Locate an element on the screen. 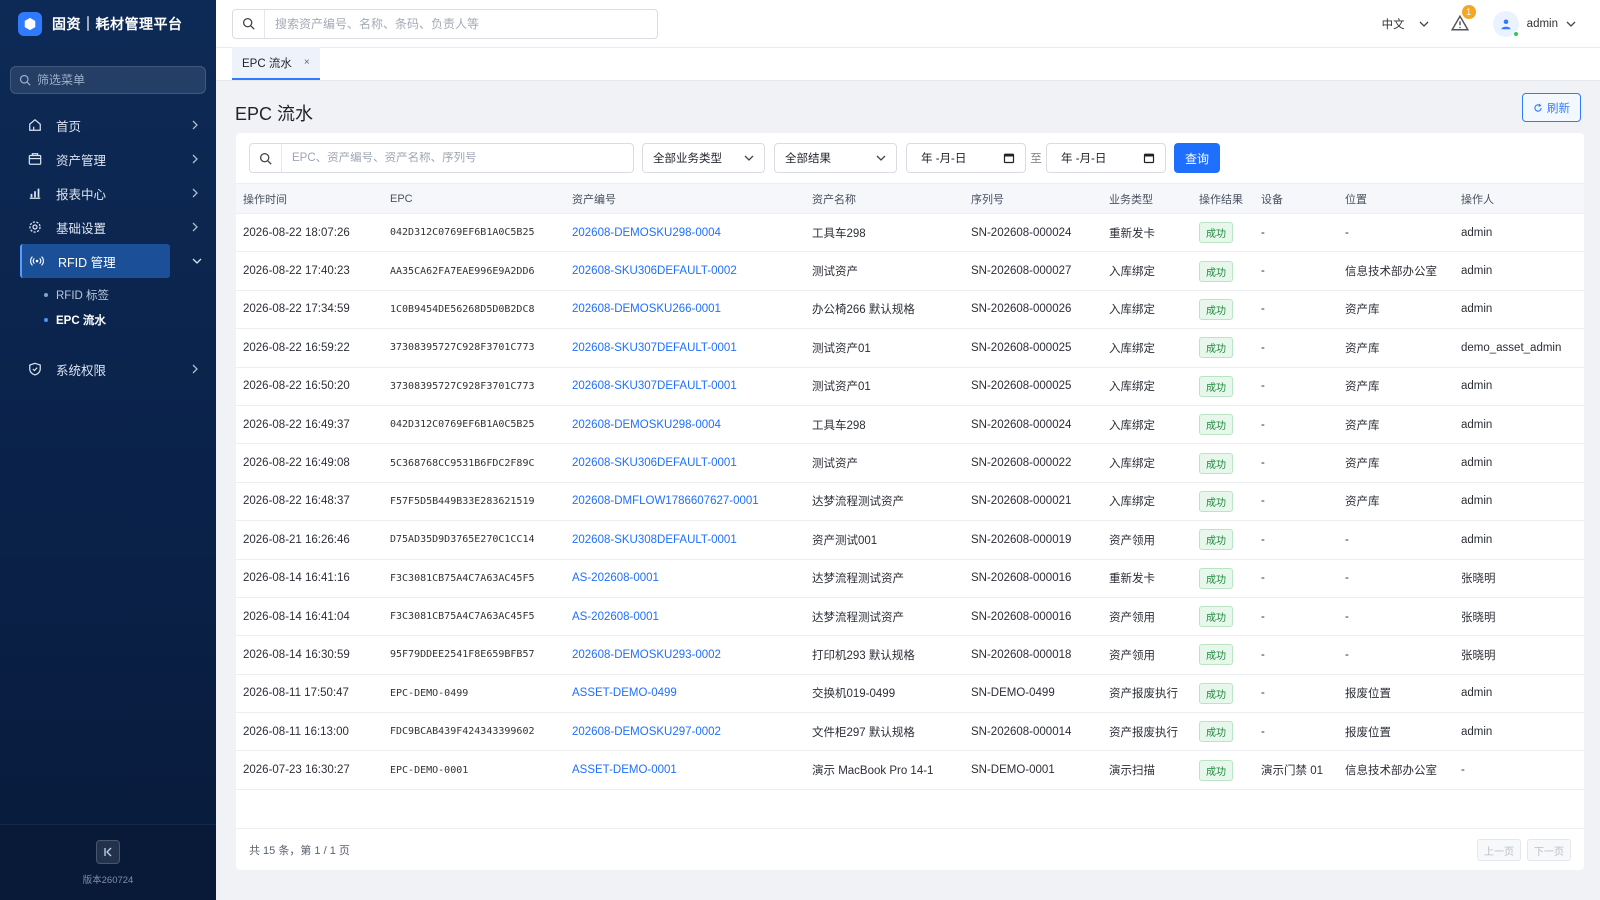 This screenshot has height=900, width=1600. global-search is located at coordinates (445, 23).